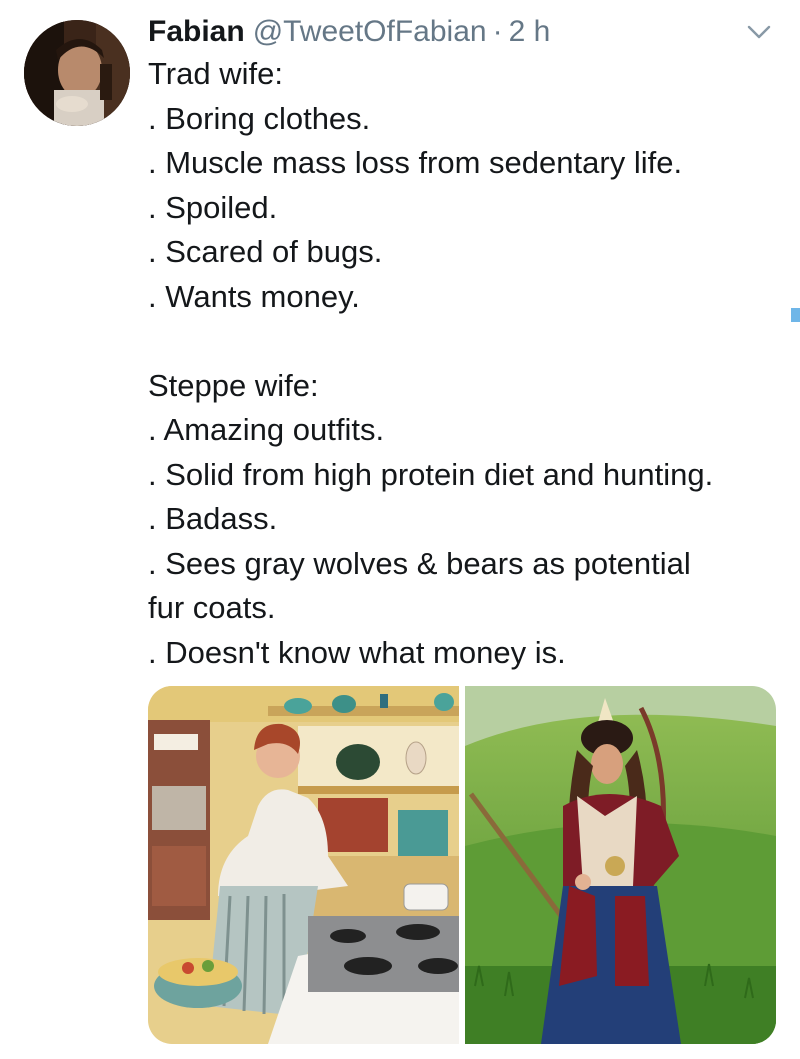 The width and height of the screenshot is (800, 1059). I want to click on tweet-line: Steppe wife:, so click(233, 385).